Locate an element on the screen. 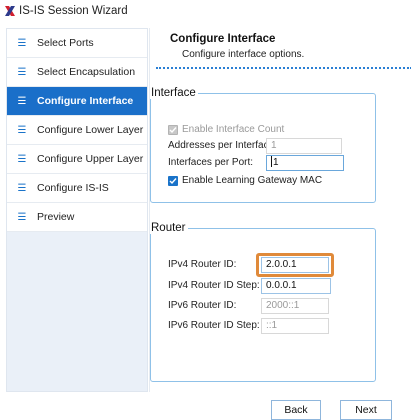 The height and width of the screenshot is (420, 411). addresses-per-interface-input: 1 is located at coordinates (304, 146).